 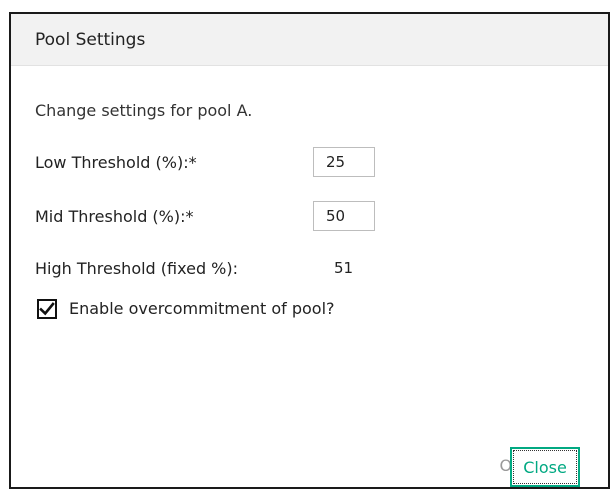 What do you see at coordinates (309, 40) in the screenshot?
I see `dialog-titlebar: Pool Settings` at bounding box center [309, 40].